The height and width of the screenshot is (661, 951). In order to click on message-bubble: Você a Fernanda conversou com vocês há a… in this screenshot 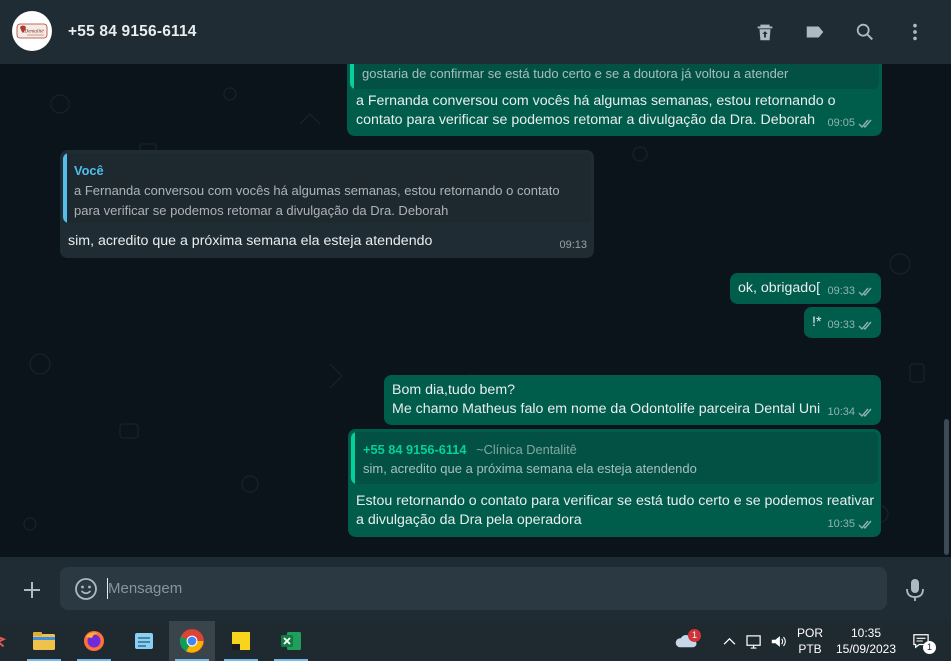, I will do `click(327, 204)`.